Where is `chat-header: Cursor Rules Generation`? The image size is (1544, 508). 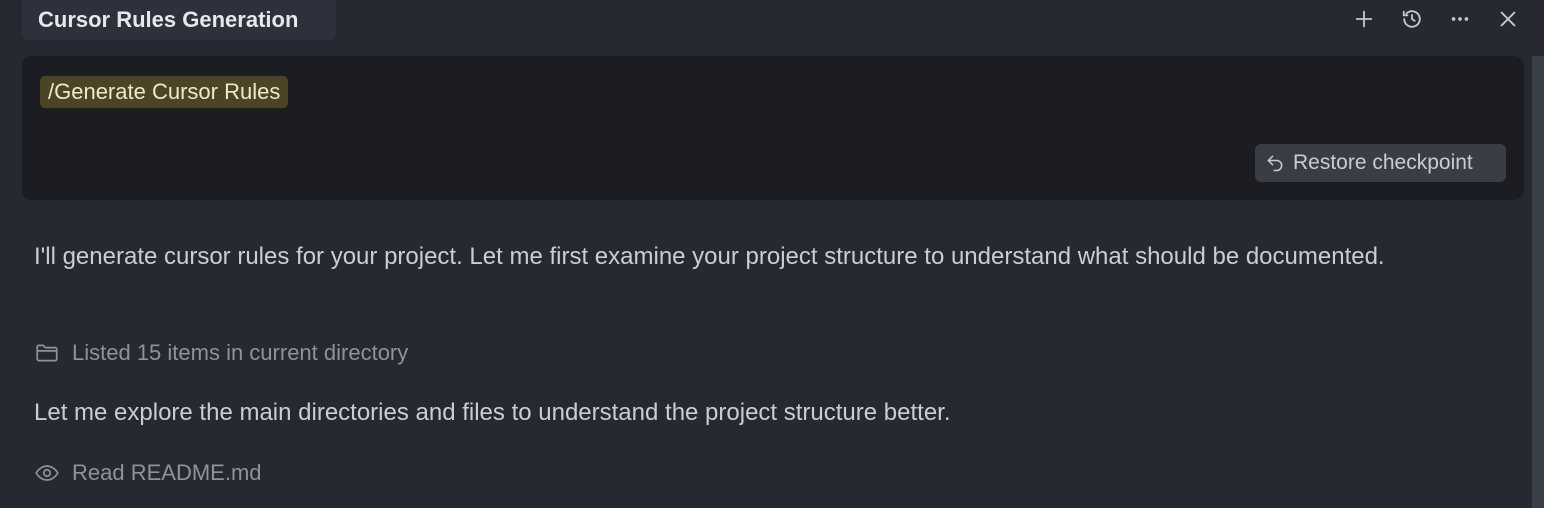 chat-header: Cursor Rules Generation is located at coordinates (772, 22).